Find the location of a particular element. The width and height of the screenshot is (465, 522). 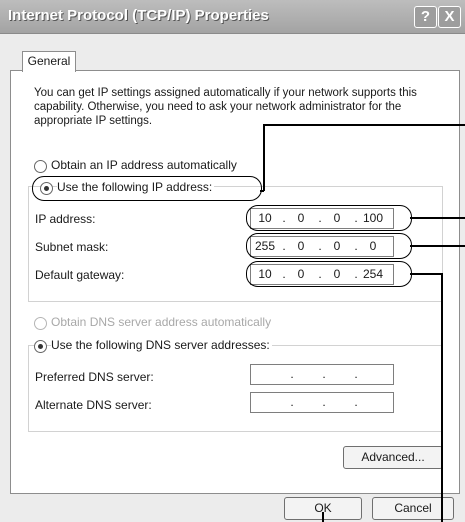

close-icon: X is located at coordinates (449, 16).